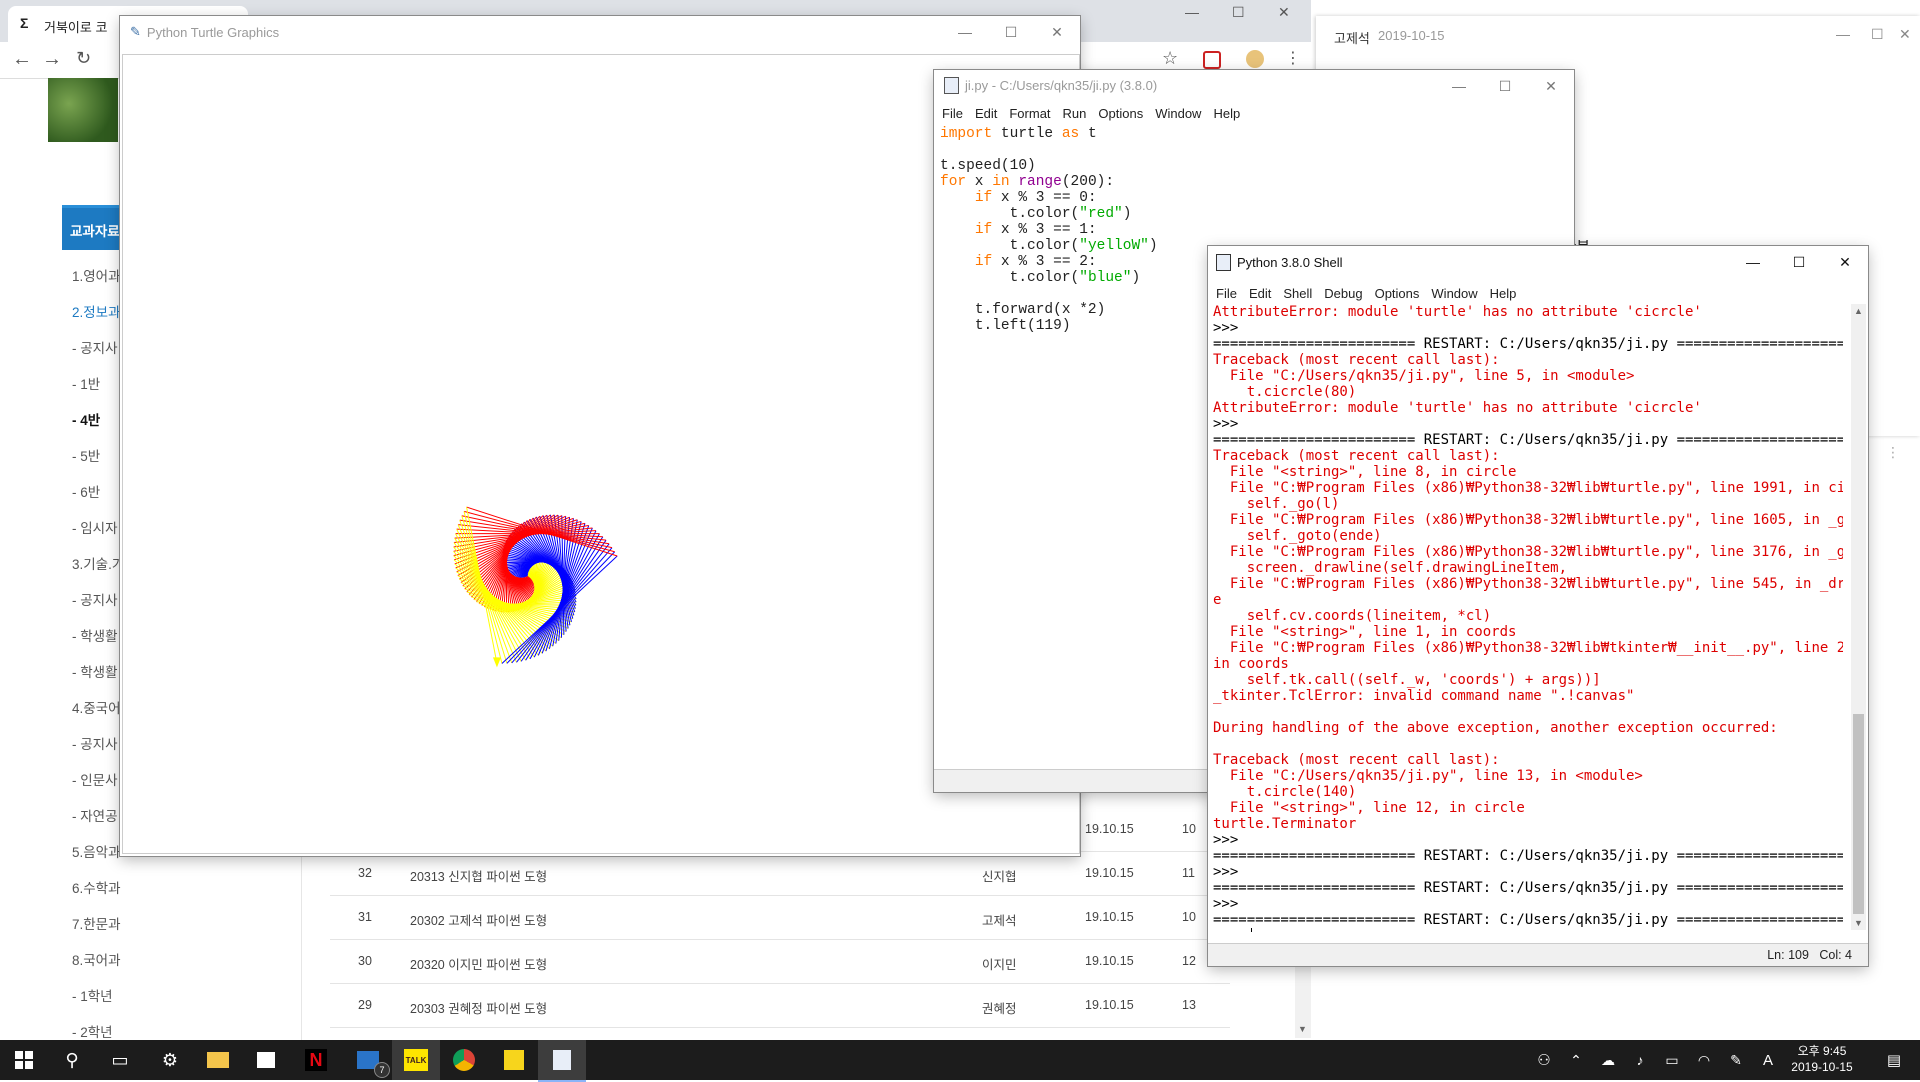 The height and width of the screenshot is (1082, 1920). I want to click on task-view-icon: ▭, so click(120, 1060).